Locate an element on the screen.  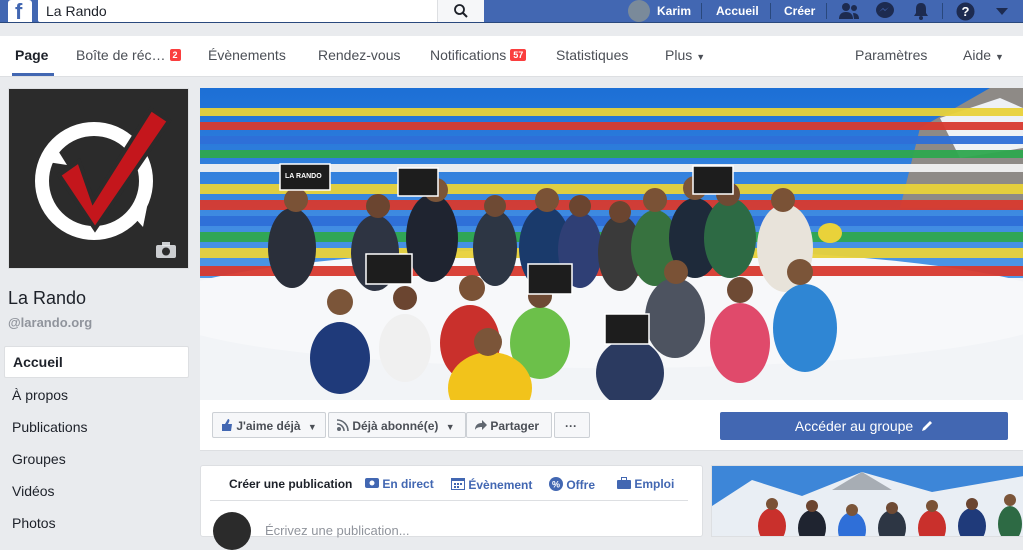
user-avatar is located at coordinates (639, 11).